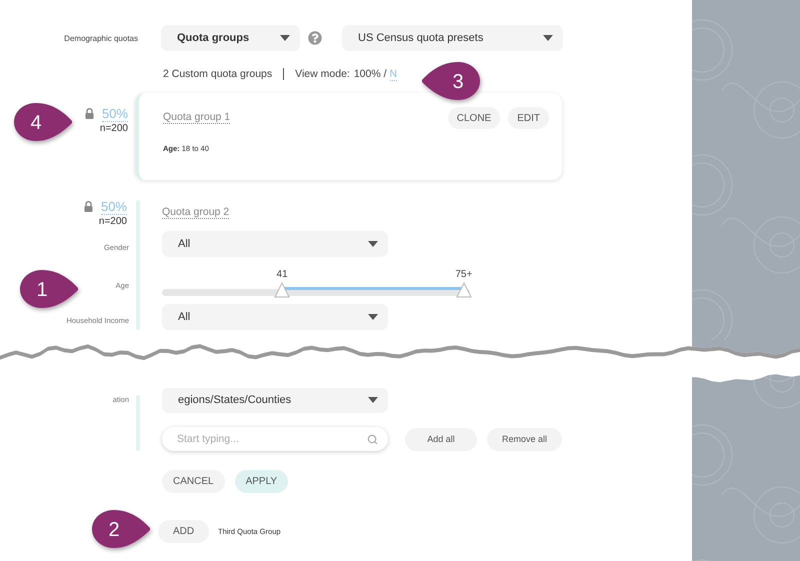  What do you see at coordinates (370, 74) in the screenshot?
I see `view-mode-value: 100% /` at bounding box center [370, 74].